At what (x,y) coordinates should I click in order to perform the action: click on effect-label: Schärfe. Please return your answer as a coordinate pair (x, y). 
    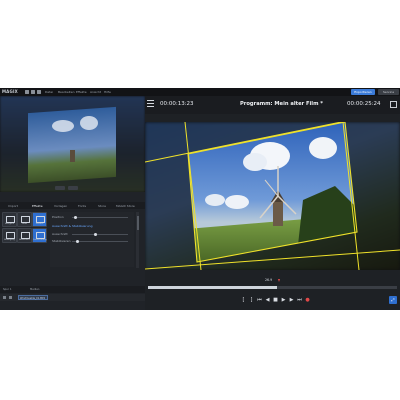
    Looking at the image, I should click on (39, 223).